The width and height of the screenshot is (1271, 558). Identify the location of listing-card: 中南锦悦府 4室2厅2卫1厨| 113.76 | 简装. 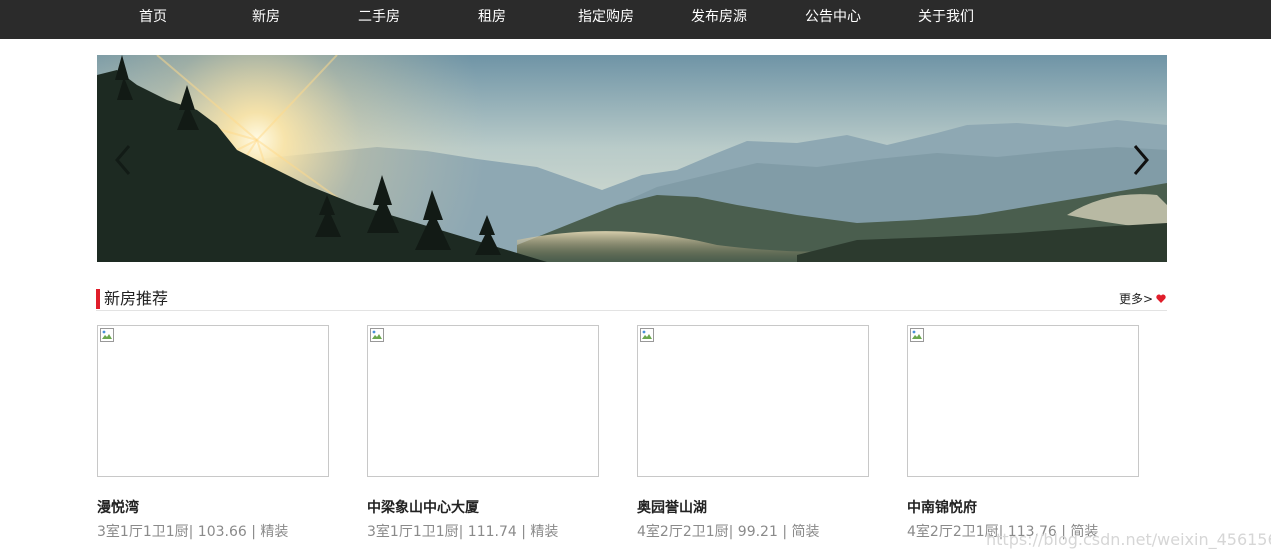
(1023, 433).